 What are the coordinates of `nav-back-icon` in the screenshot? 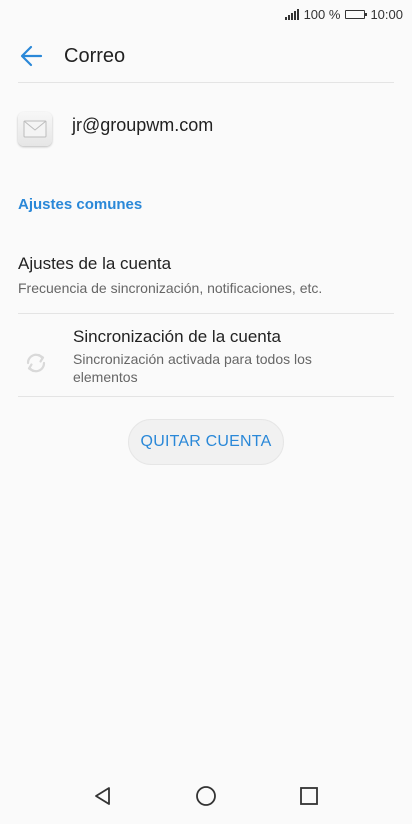 It's located at (103, 796).